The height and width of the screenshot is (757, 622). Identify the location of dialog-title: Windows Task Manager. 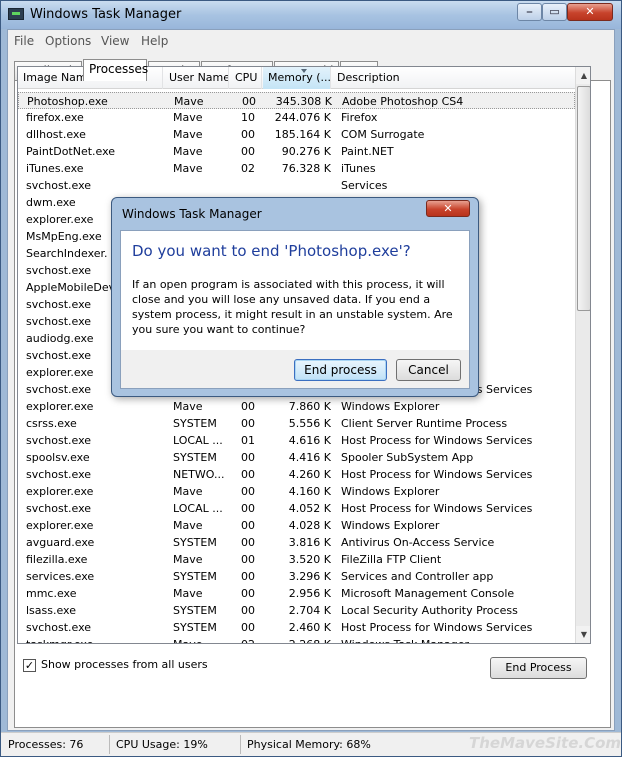
(192, 214).